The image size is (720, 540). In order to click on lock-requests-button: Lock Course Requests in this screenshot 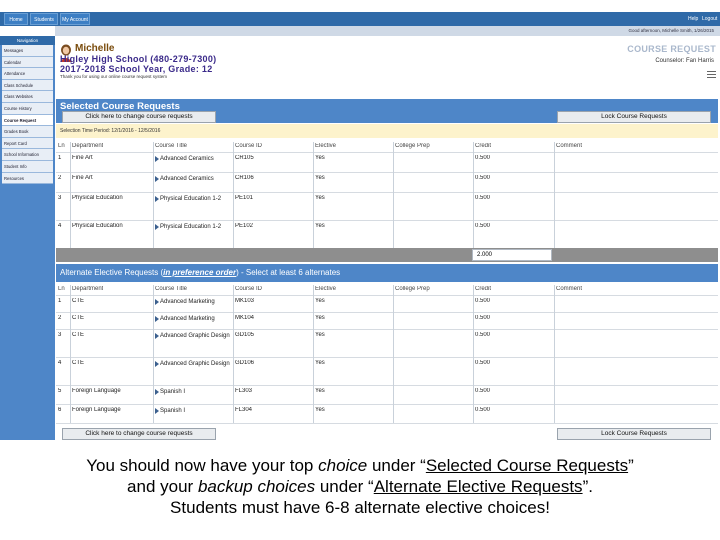, I will do `click(634, 117)`.